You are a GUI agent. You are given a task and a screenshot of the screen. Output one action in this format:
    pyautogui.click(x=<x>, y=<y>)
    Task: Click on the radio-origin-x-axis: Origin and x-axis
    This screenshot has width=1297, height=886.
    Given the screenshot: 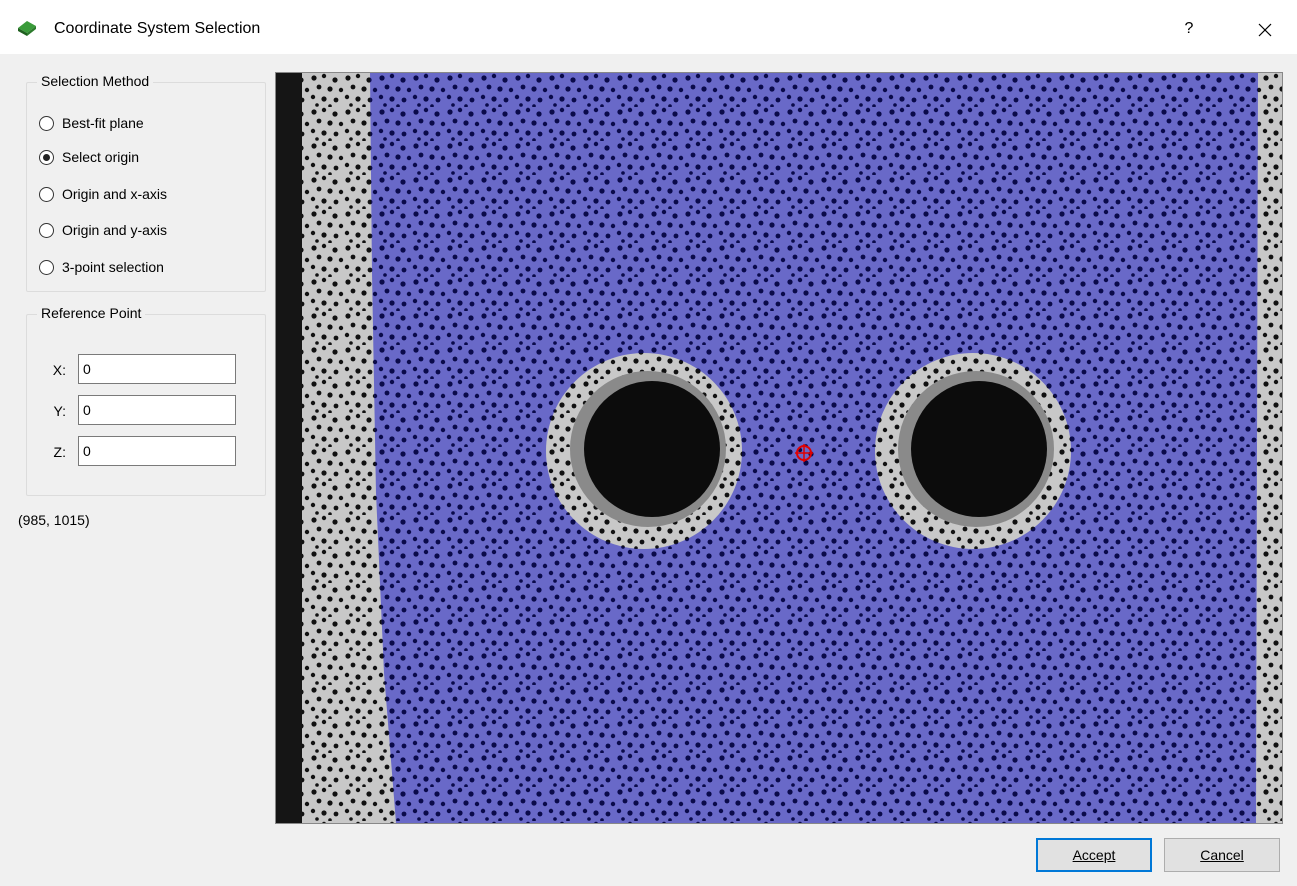 What is the action you would take?
    pyautogui.click(x=103, y=194)
    